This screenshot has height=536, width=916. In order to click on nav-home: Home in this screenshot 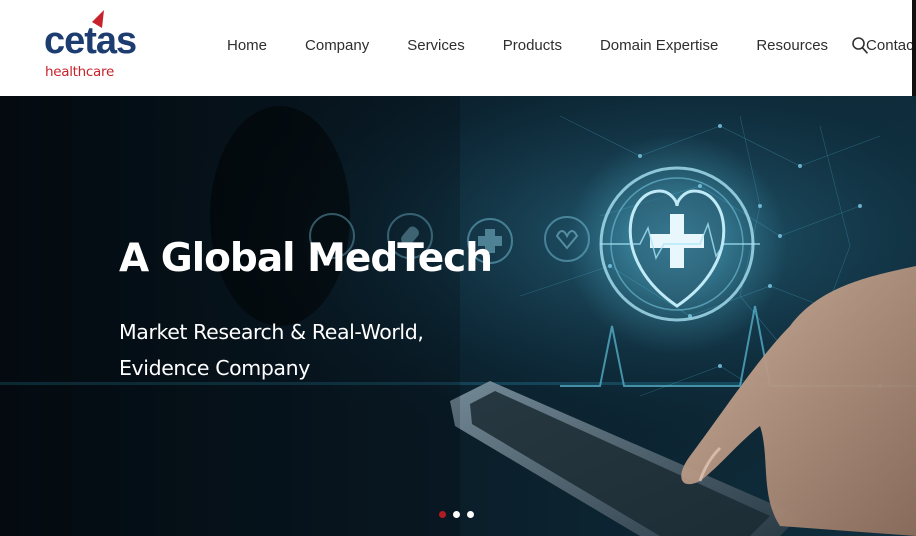, I will do `click(247, 46)`.